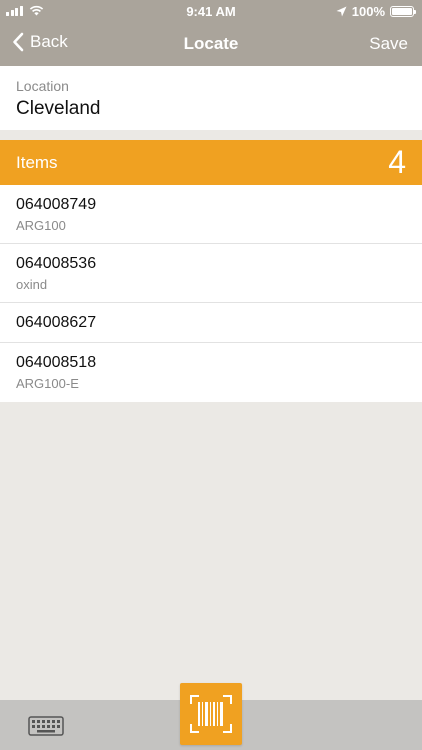 Image resolution: width=422 pixels, height=750 pixels. I want to click on item-code: 064008749, so click(56, 204).